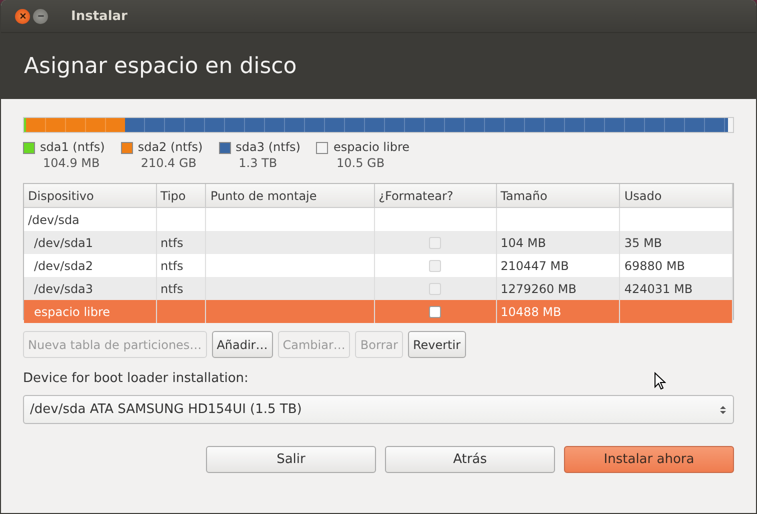 Image resolution: width=757 pixels, height=514 pixels. Describe the element at coordinates (531, 311) in the screenshot. I see `table-cell: 10488 MB` at that location.